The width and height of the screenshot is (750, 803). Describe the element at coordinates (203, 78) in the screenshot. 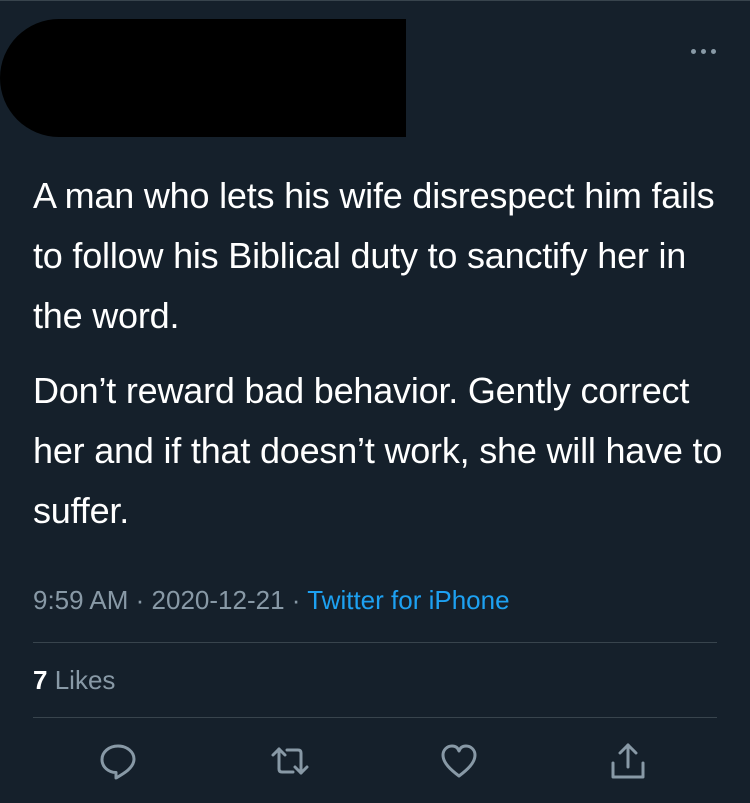

I see `redacted-author-header` at that location.